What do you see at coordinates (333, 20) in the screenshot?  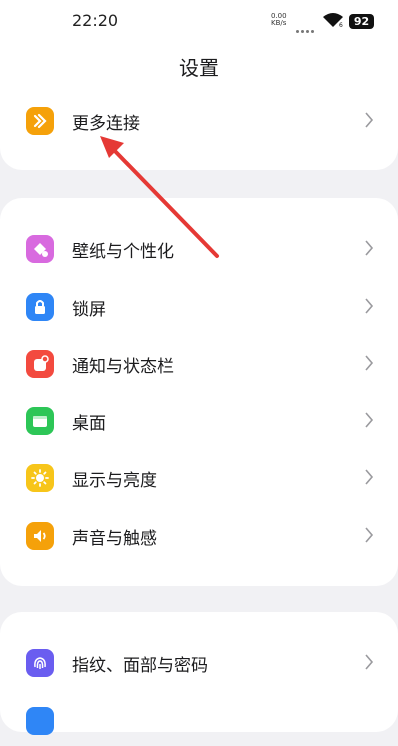 I see `wifi-icon: 6` at bounding box center [333, 20].